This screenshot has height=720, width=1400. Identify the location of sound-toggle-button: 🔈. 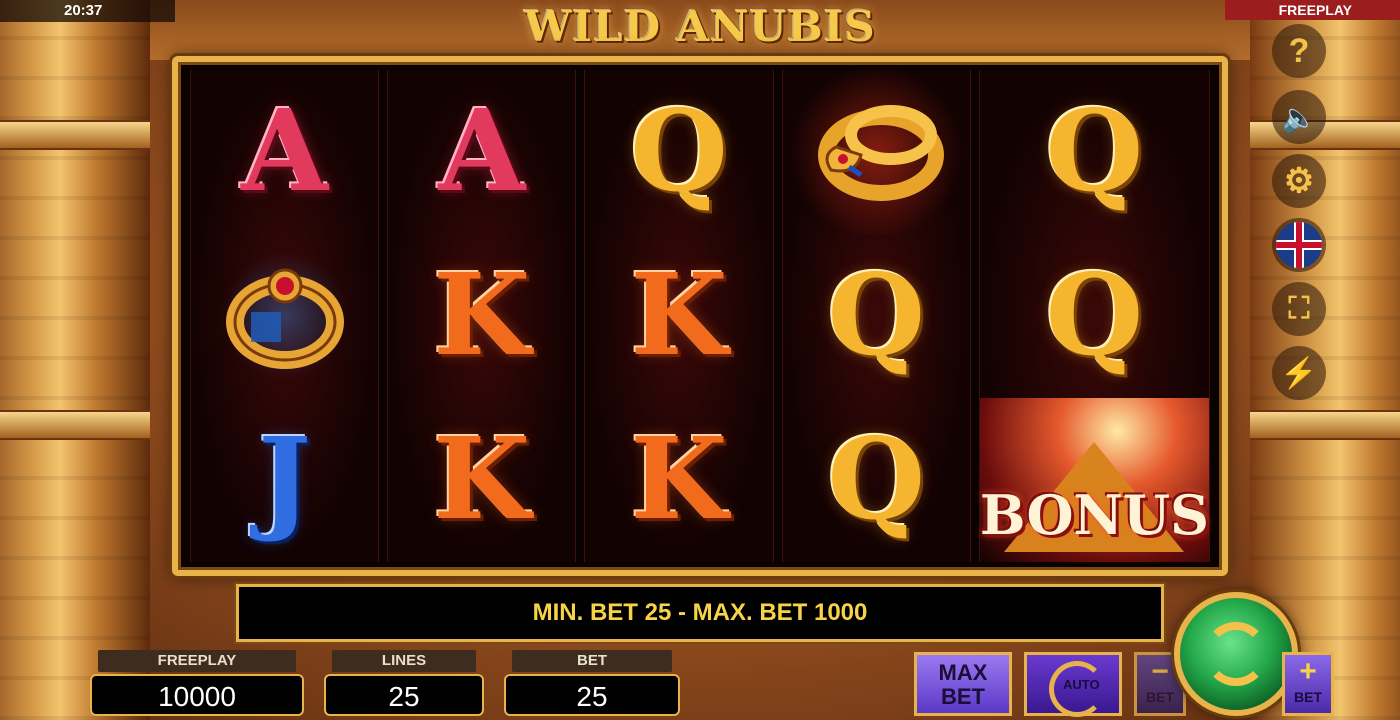
(1299, 117).